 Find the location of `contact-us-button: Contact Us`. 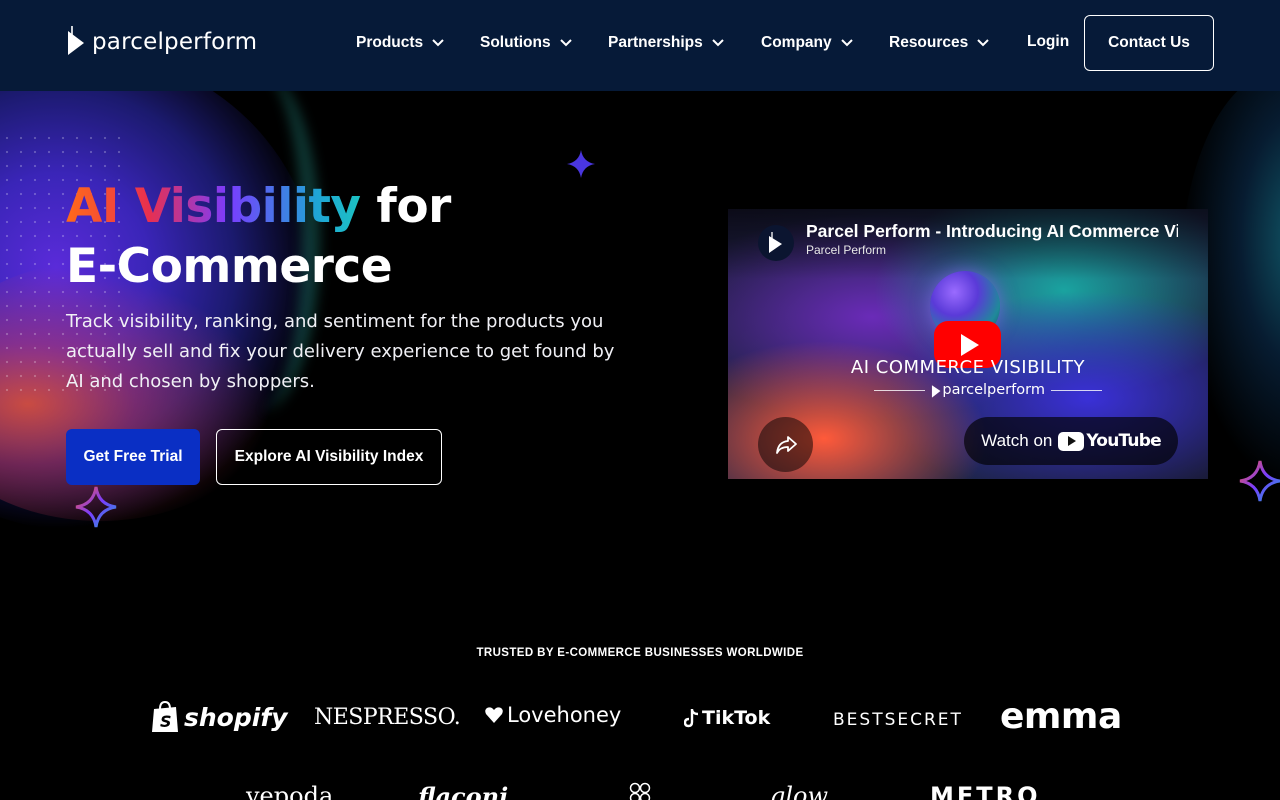

contact-us-button: Contact Us is located at coordinates (1149, 43).